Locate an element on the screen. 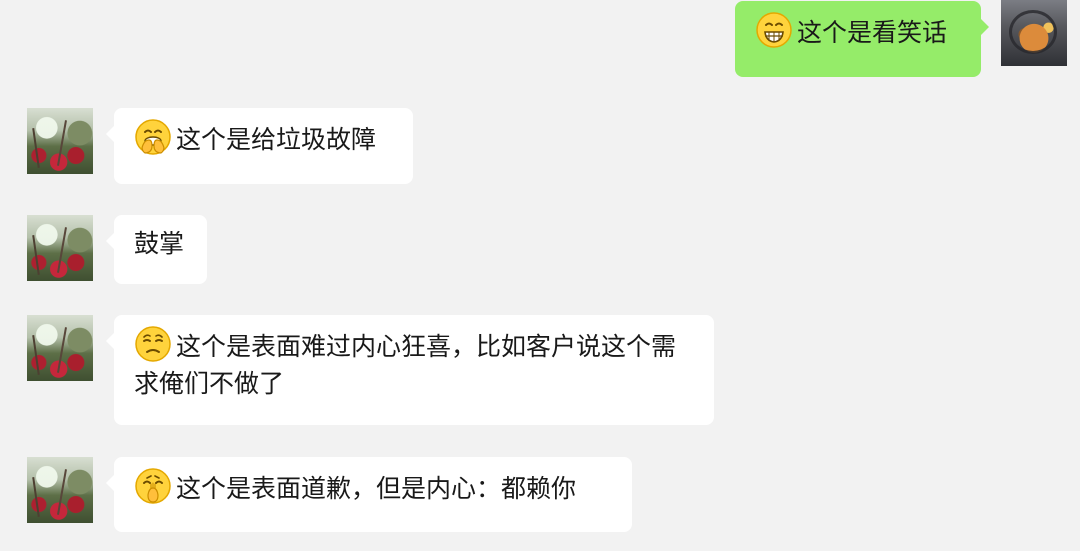  incoming-message-bubble: 鼓掌 is located at coordinates (156, 249).